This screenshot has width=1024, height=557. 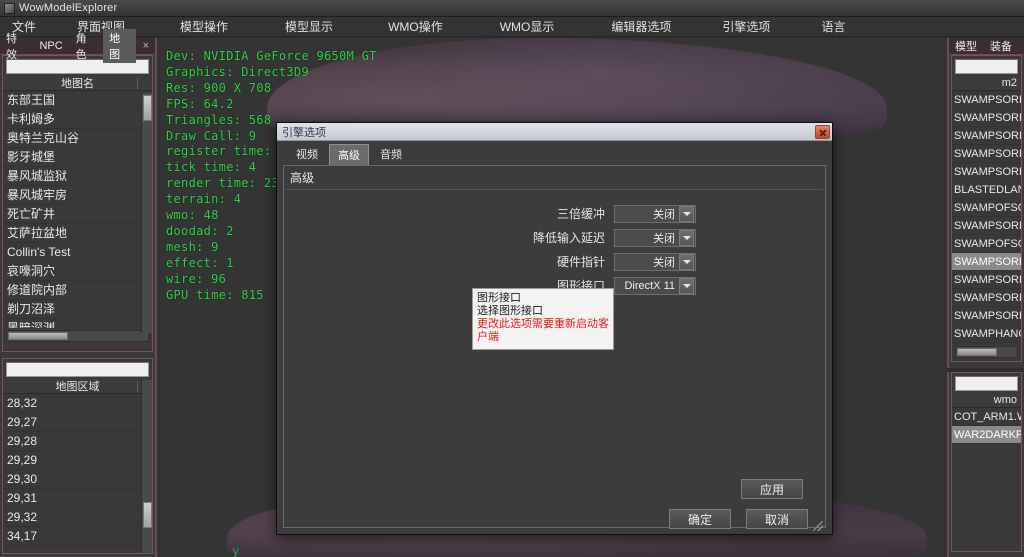 What do you see at coordinates (77, 479) in the screenshot?
I see `list-item: 29,30` at bounding box center [77, 479].